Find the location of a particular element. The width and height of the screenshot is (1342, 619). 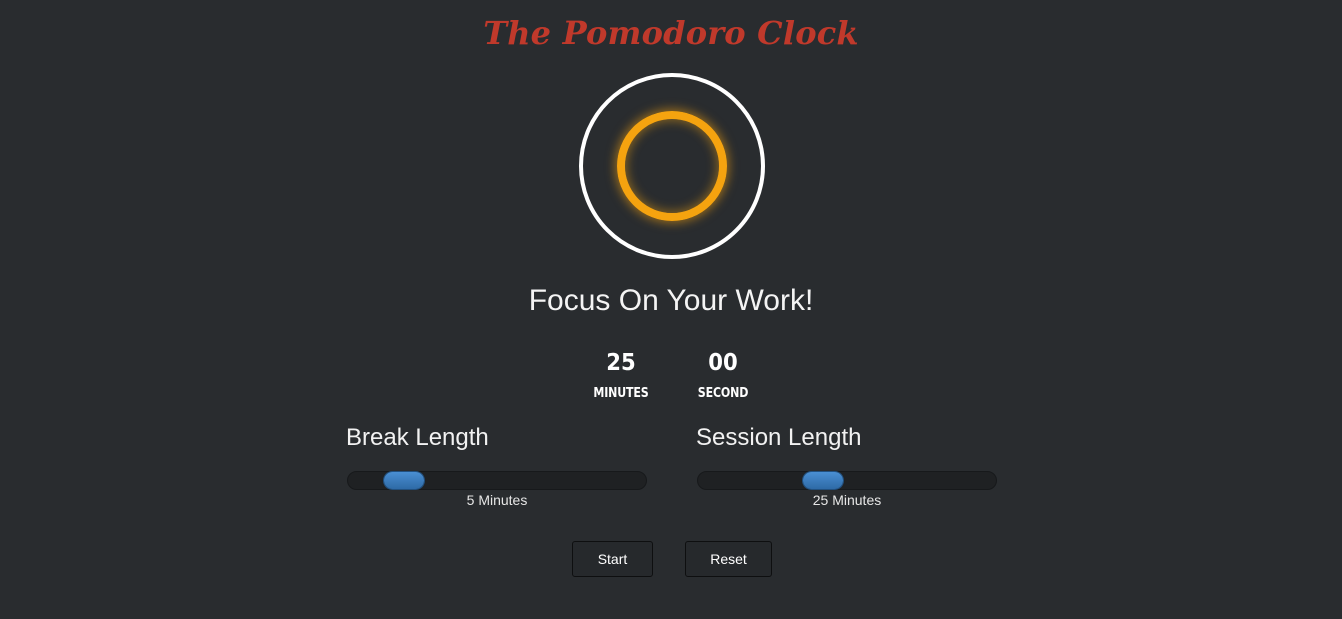

session-length-value: 25 Minutes is located at coordinates (847, 500).